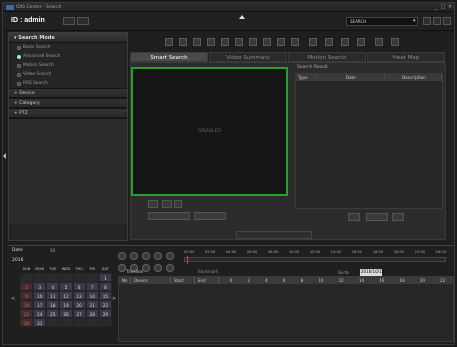  I want to click on prev-page-button, so click(354, 217).